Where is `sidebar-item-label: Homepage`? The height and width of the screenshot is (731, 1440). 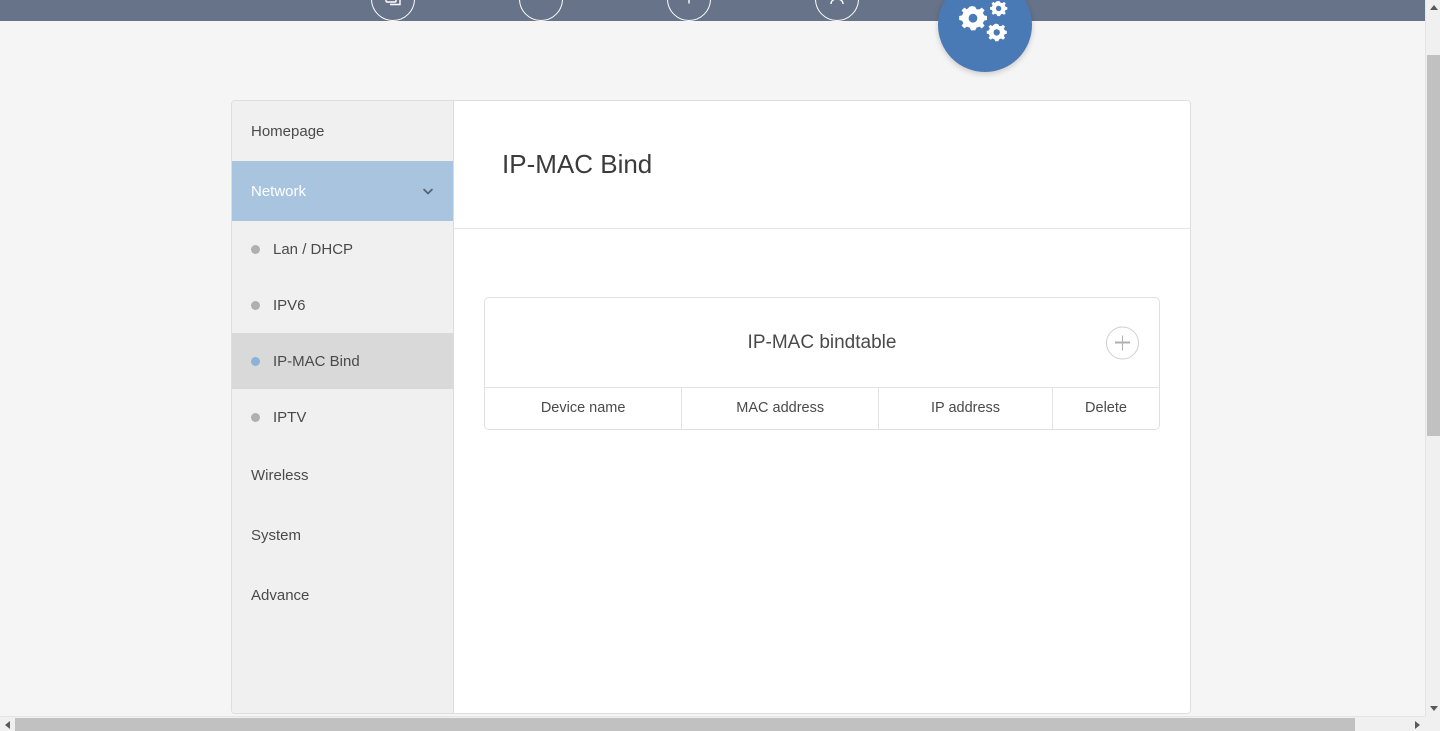 sidebar-item-label: Homepage is located at coordinates (288, 131).